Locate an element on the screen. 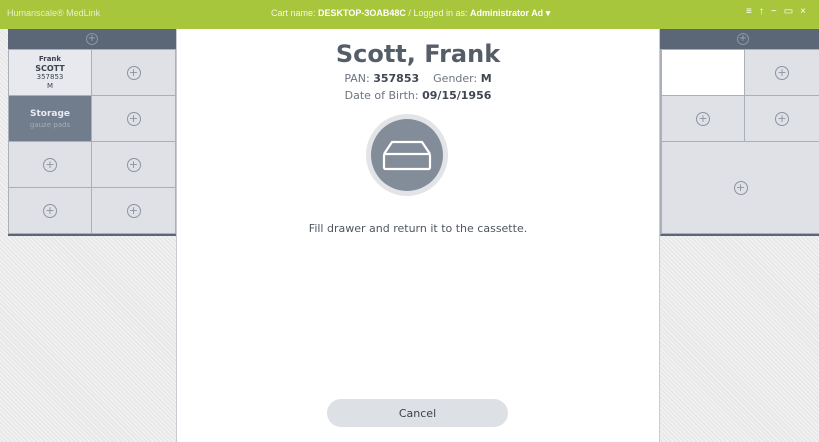 This screenshot has height=442, width=819. patient-gender: M is located at coordinates (50, 85).